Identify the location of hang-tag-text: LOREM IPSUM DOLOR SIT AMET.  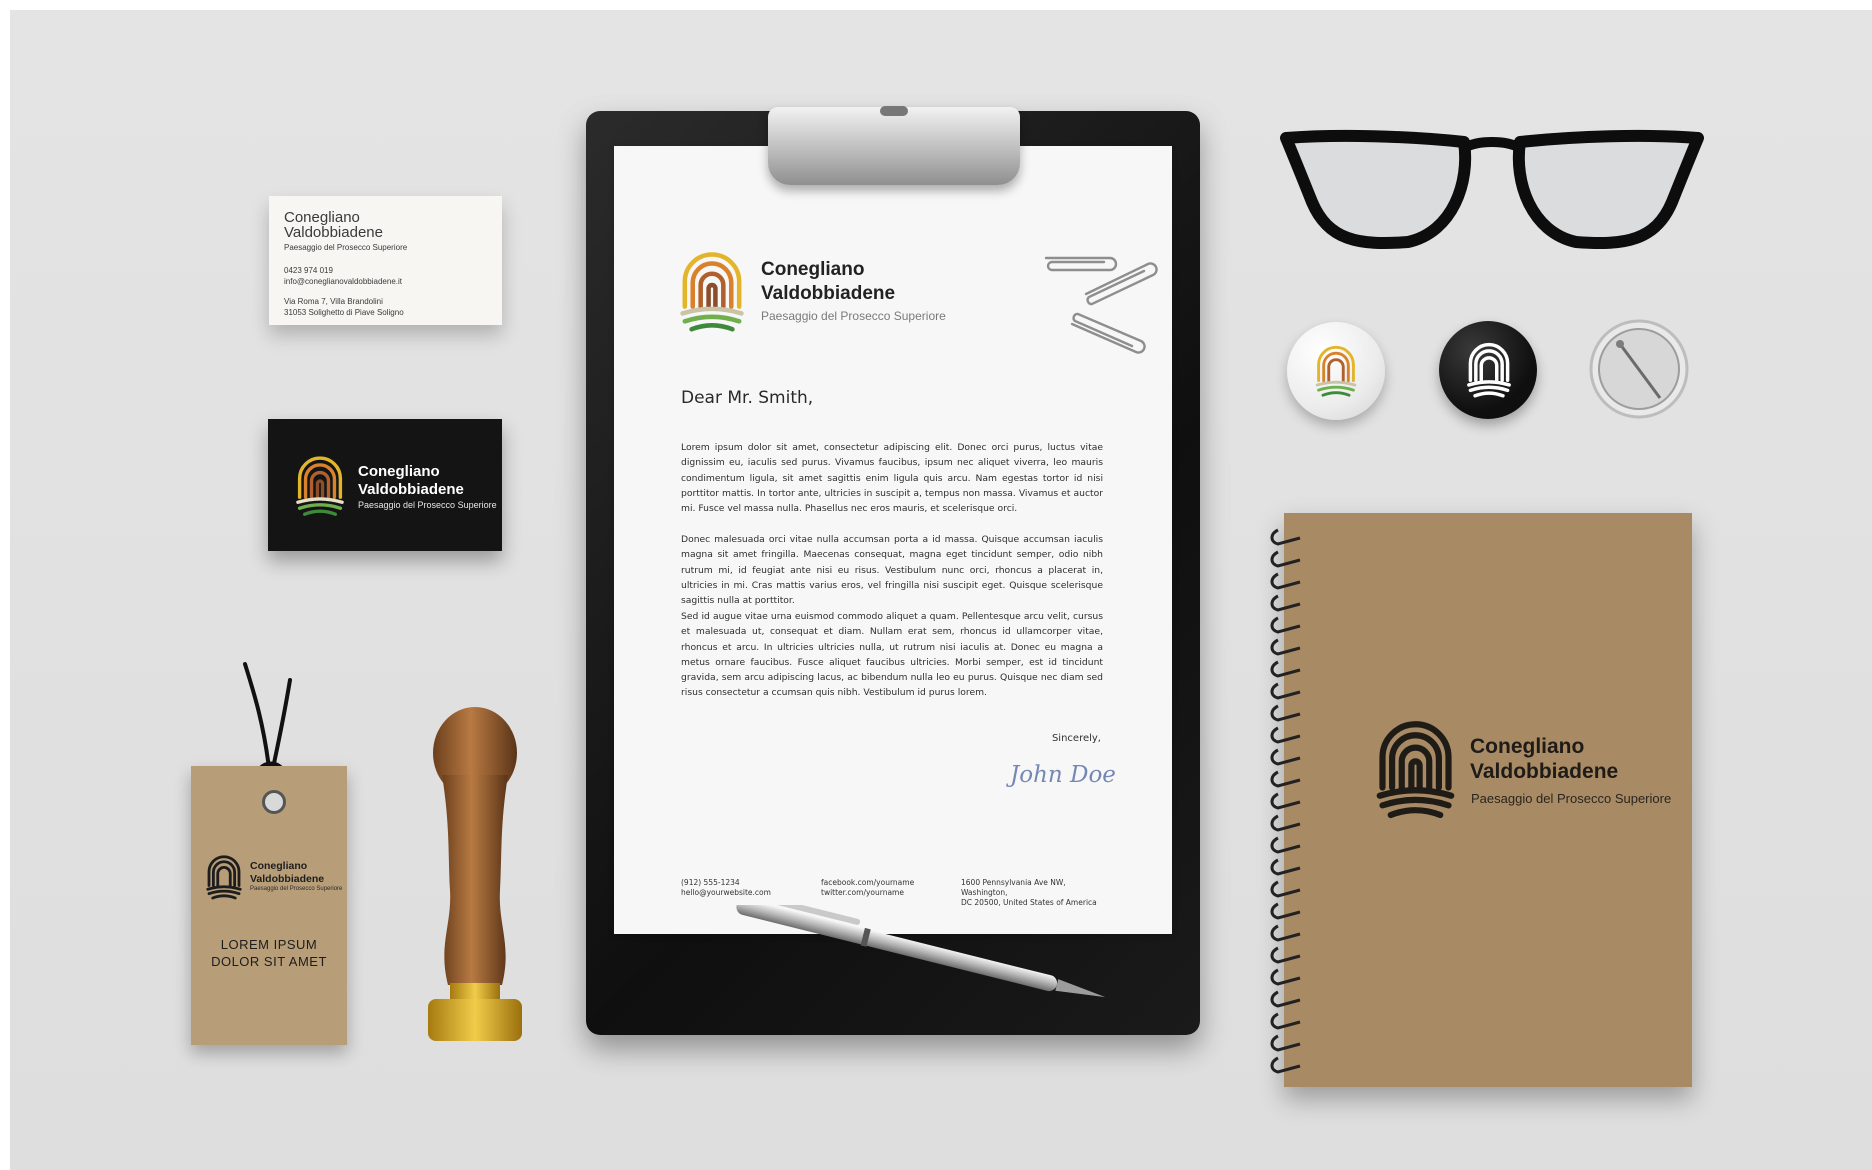
(269, 953).